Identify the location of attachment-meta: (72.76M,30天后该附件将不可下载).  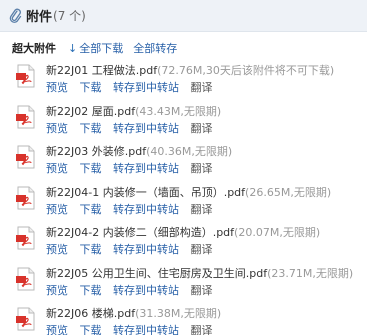
(246, 70).